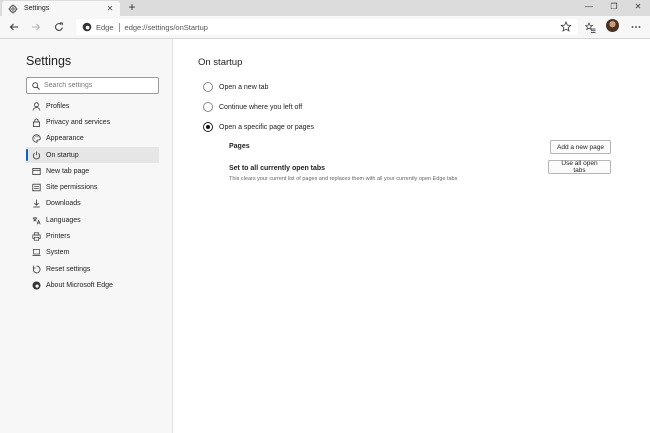 The height and width of the screenshot is (433, 650). I want to click on refresh-icon, so click(59, 26).